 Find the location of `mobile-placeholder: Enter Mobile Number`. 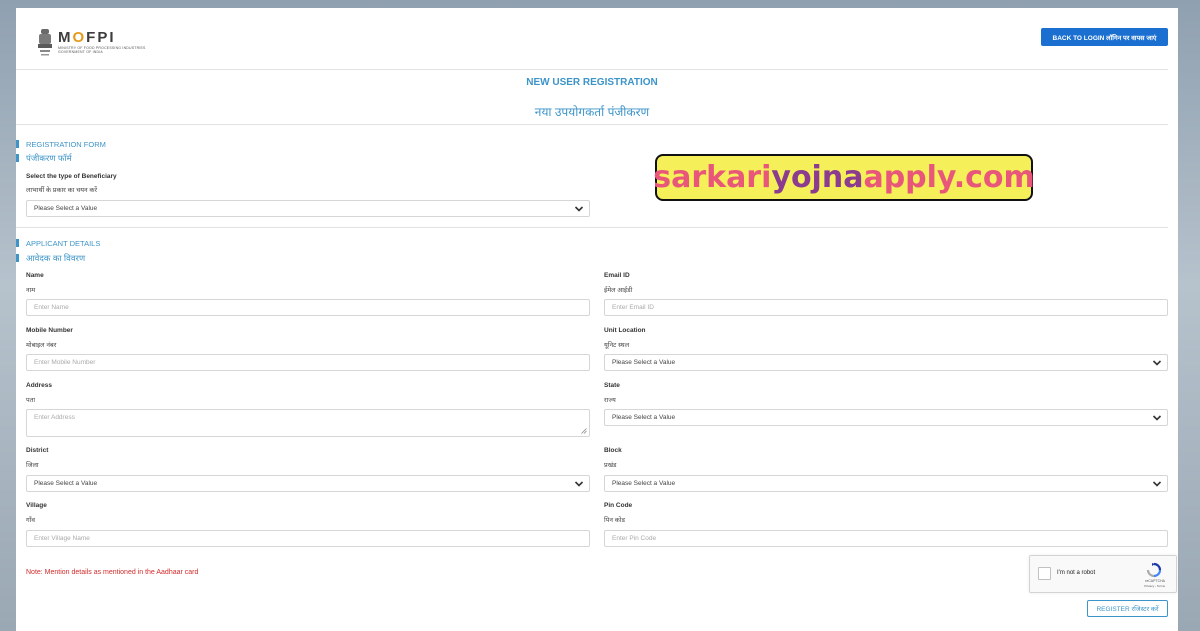

mobile-placeholder: Enter Mobile Number is located at coordinates (65, 362).